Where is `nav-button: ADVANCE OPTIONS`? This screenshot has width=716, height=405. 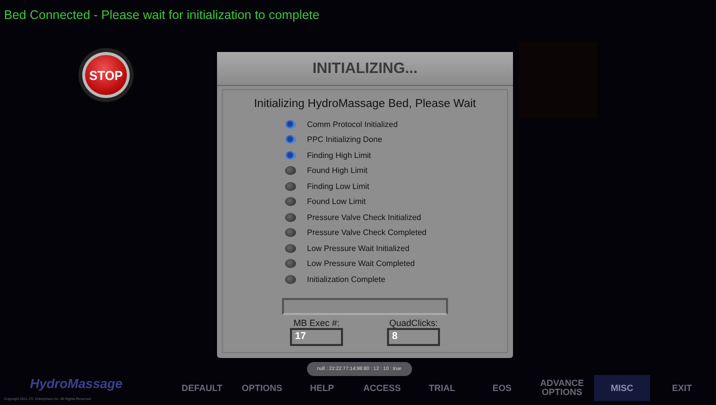
nav-button: ADVANCE OPTIONS is located at coordinates (562, 388).